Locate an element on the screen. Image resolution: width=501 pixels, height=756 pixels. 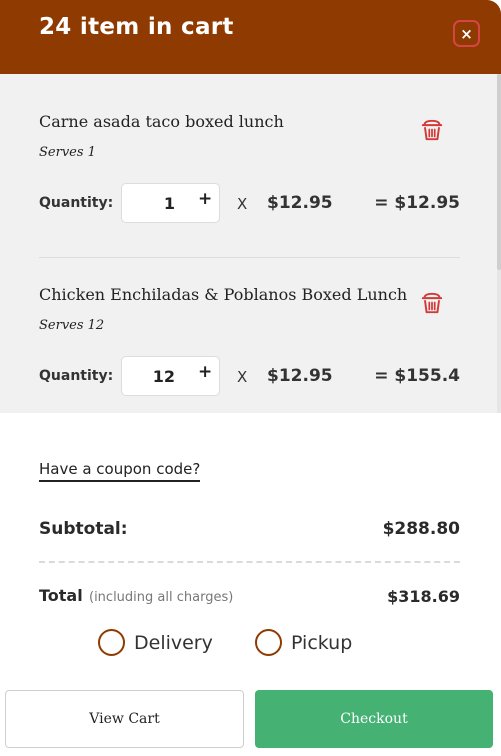
delivery-option: Delivery is located at coordinates (155, 642).